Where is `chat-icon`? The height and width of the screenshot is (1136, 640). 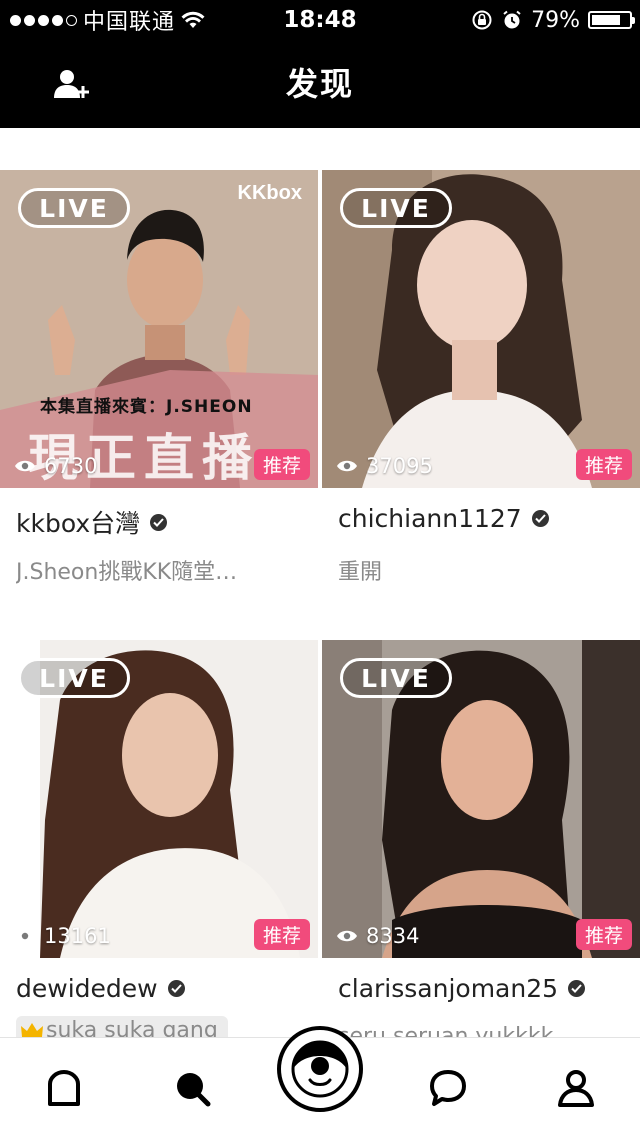
chat-icon is located at coordinates (448, 1088).